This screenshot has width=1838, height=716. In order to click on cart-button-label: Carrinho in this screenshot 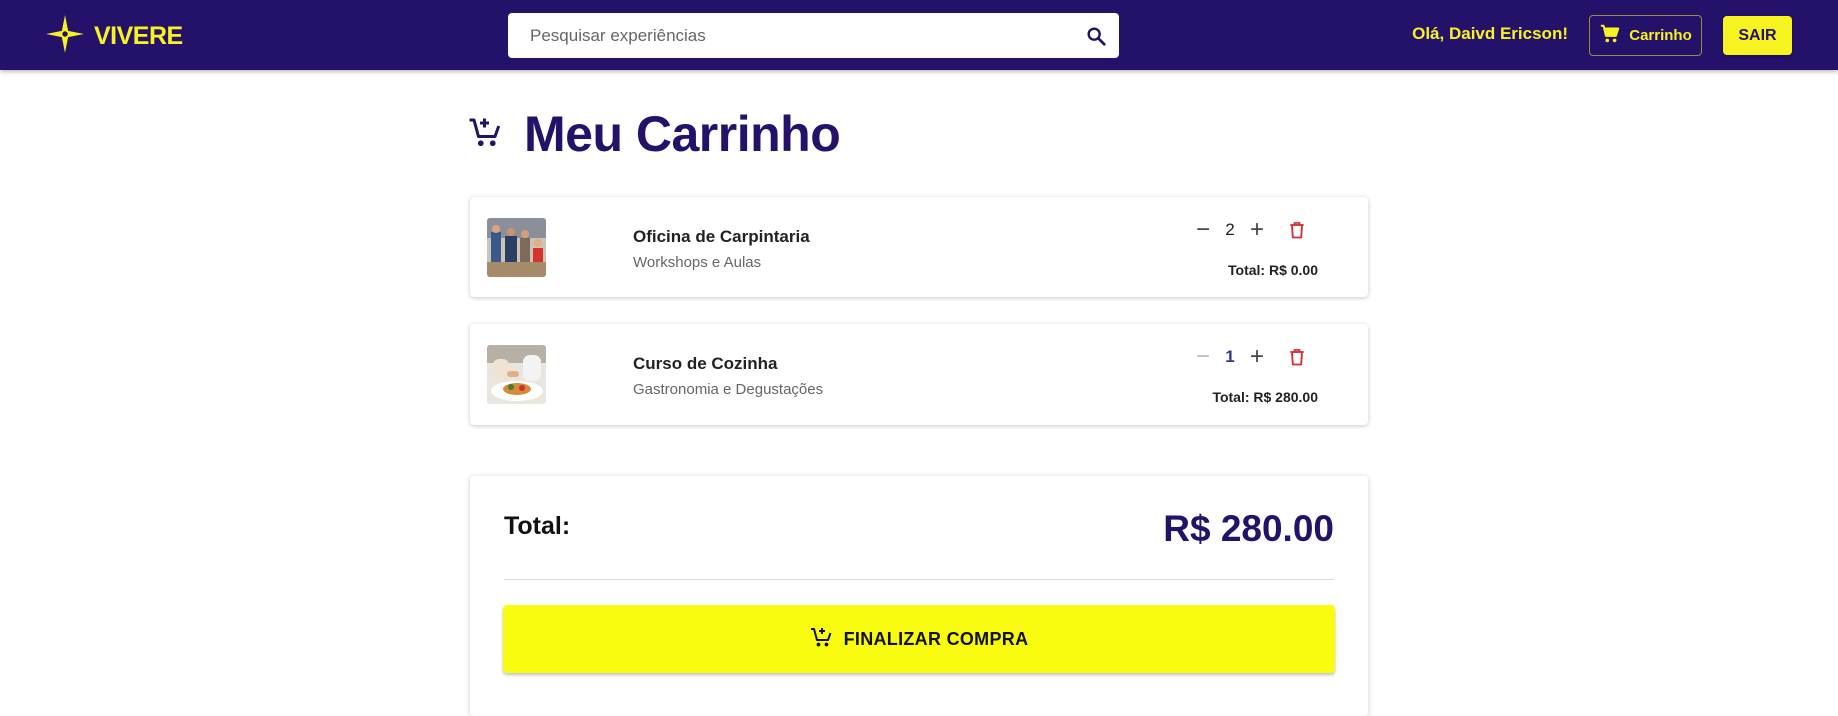, I will do `click(1660, 35)`.